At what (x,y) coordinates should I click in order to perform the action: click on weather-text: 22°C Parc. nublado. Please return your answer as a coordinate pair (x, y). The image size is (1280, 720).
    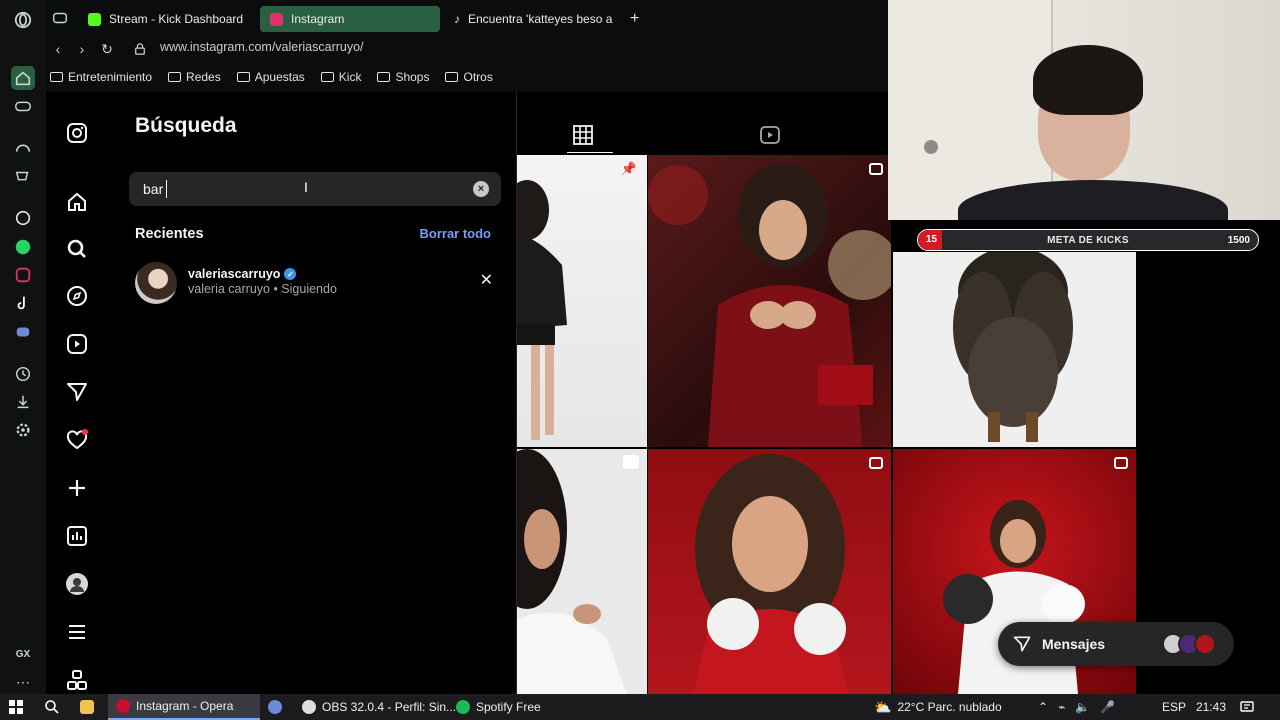
    Looking at the image, I should click on (949, 707).